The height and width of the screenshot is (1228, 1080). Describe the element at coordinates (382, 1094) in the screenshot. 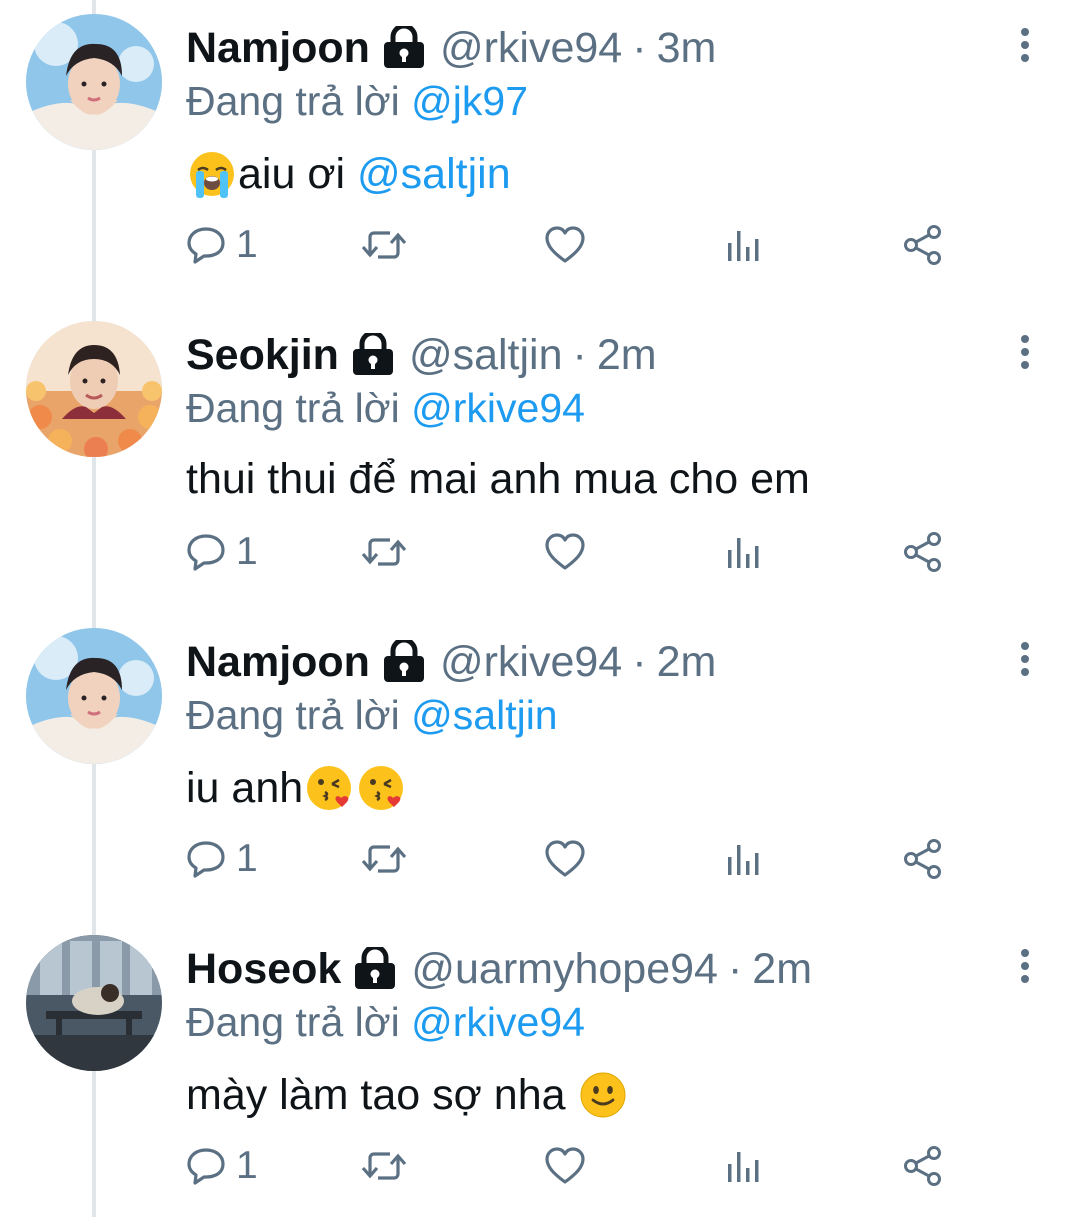

I see `tweet-body-text: mày làm tao sợ nha` at that location.